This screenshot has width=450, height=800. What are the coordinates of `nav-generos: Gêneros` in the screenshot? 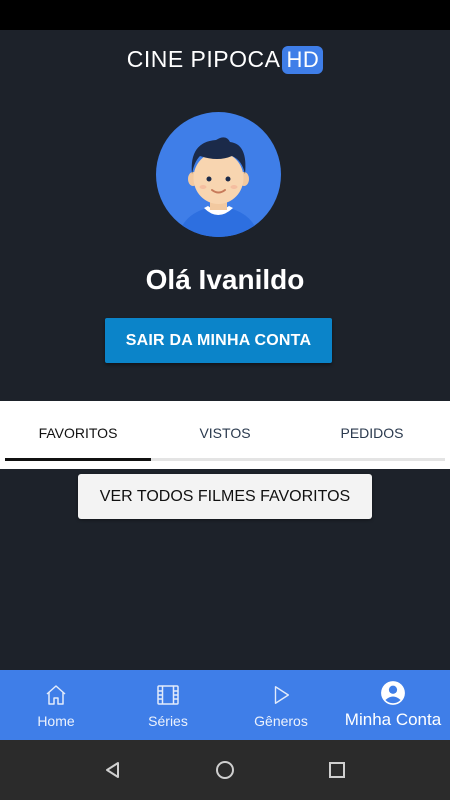 It's located at (281, 705).